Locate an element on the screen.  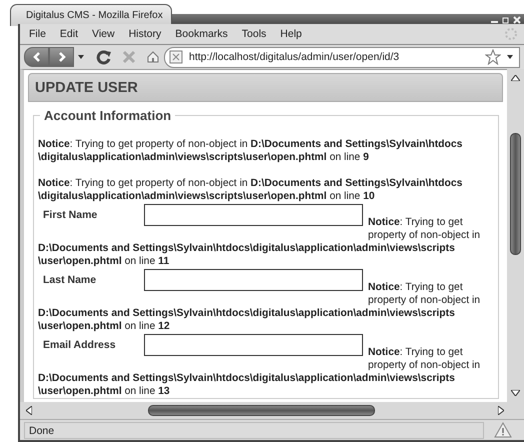
warning-icon is located at coordinates (503, 430).